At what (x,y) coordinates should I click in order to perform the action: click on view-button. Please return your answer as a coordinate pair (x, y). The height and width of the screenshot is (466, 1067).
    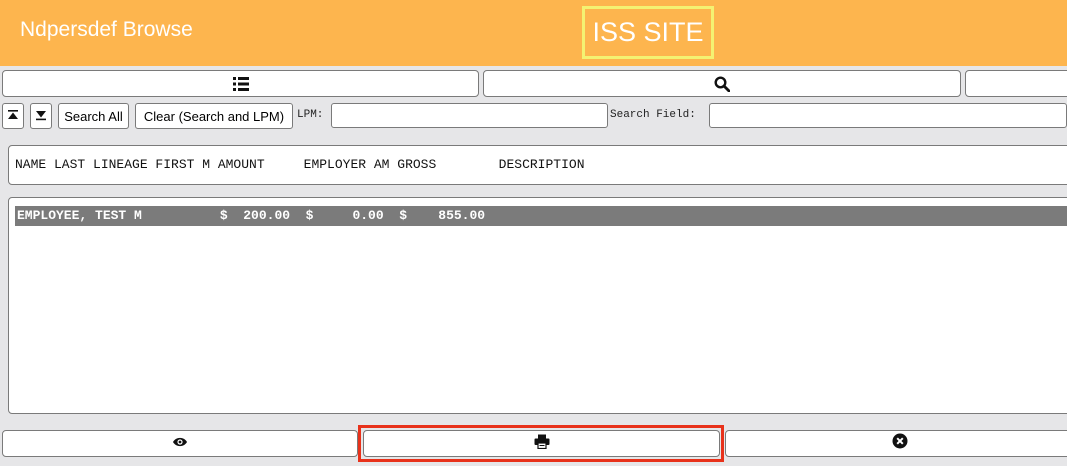
    Looking at the image, I should click on (180, 443).